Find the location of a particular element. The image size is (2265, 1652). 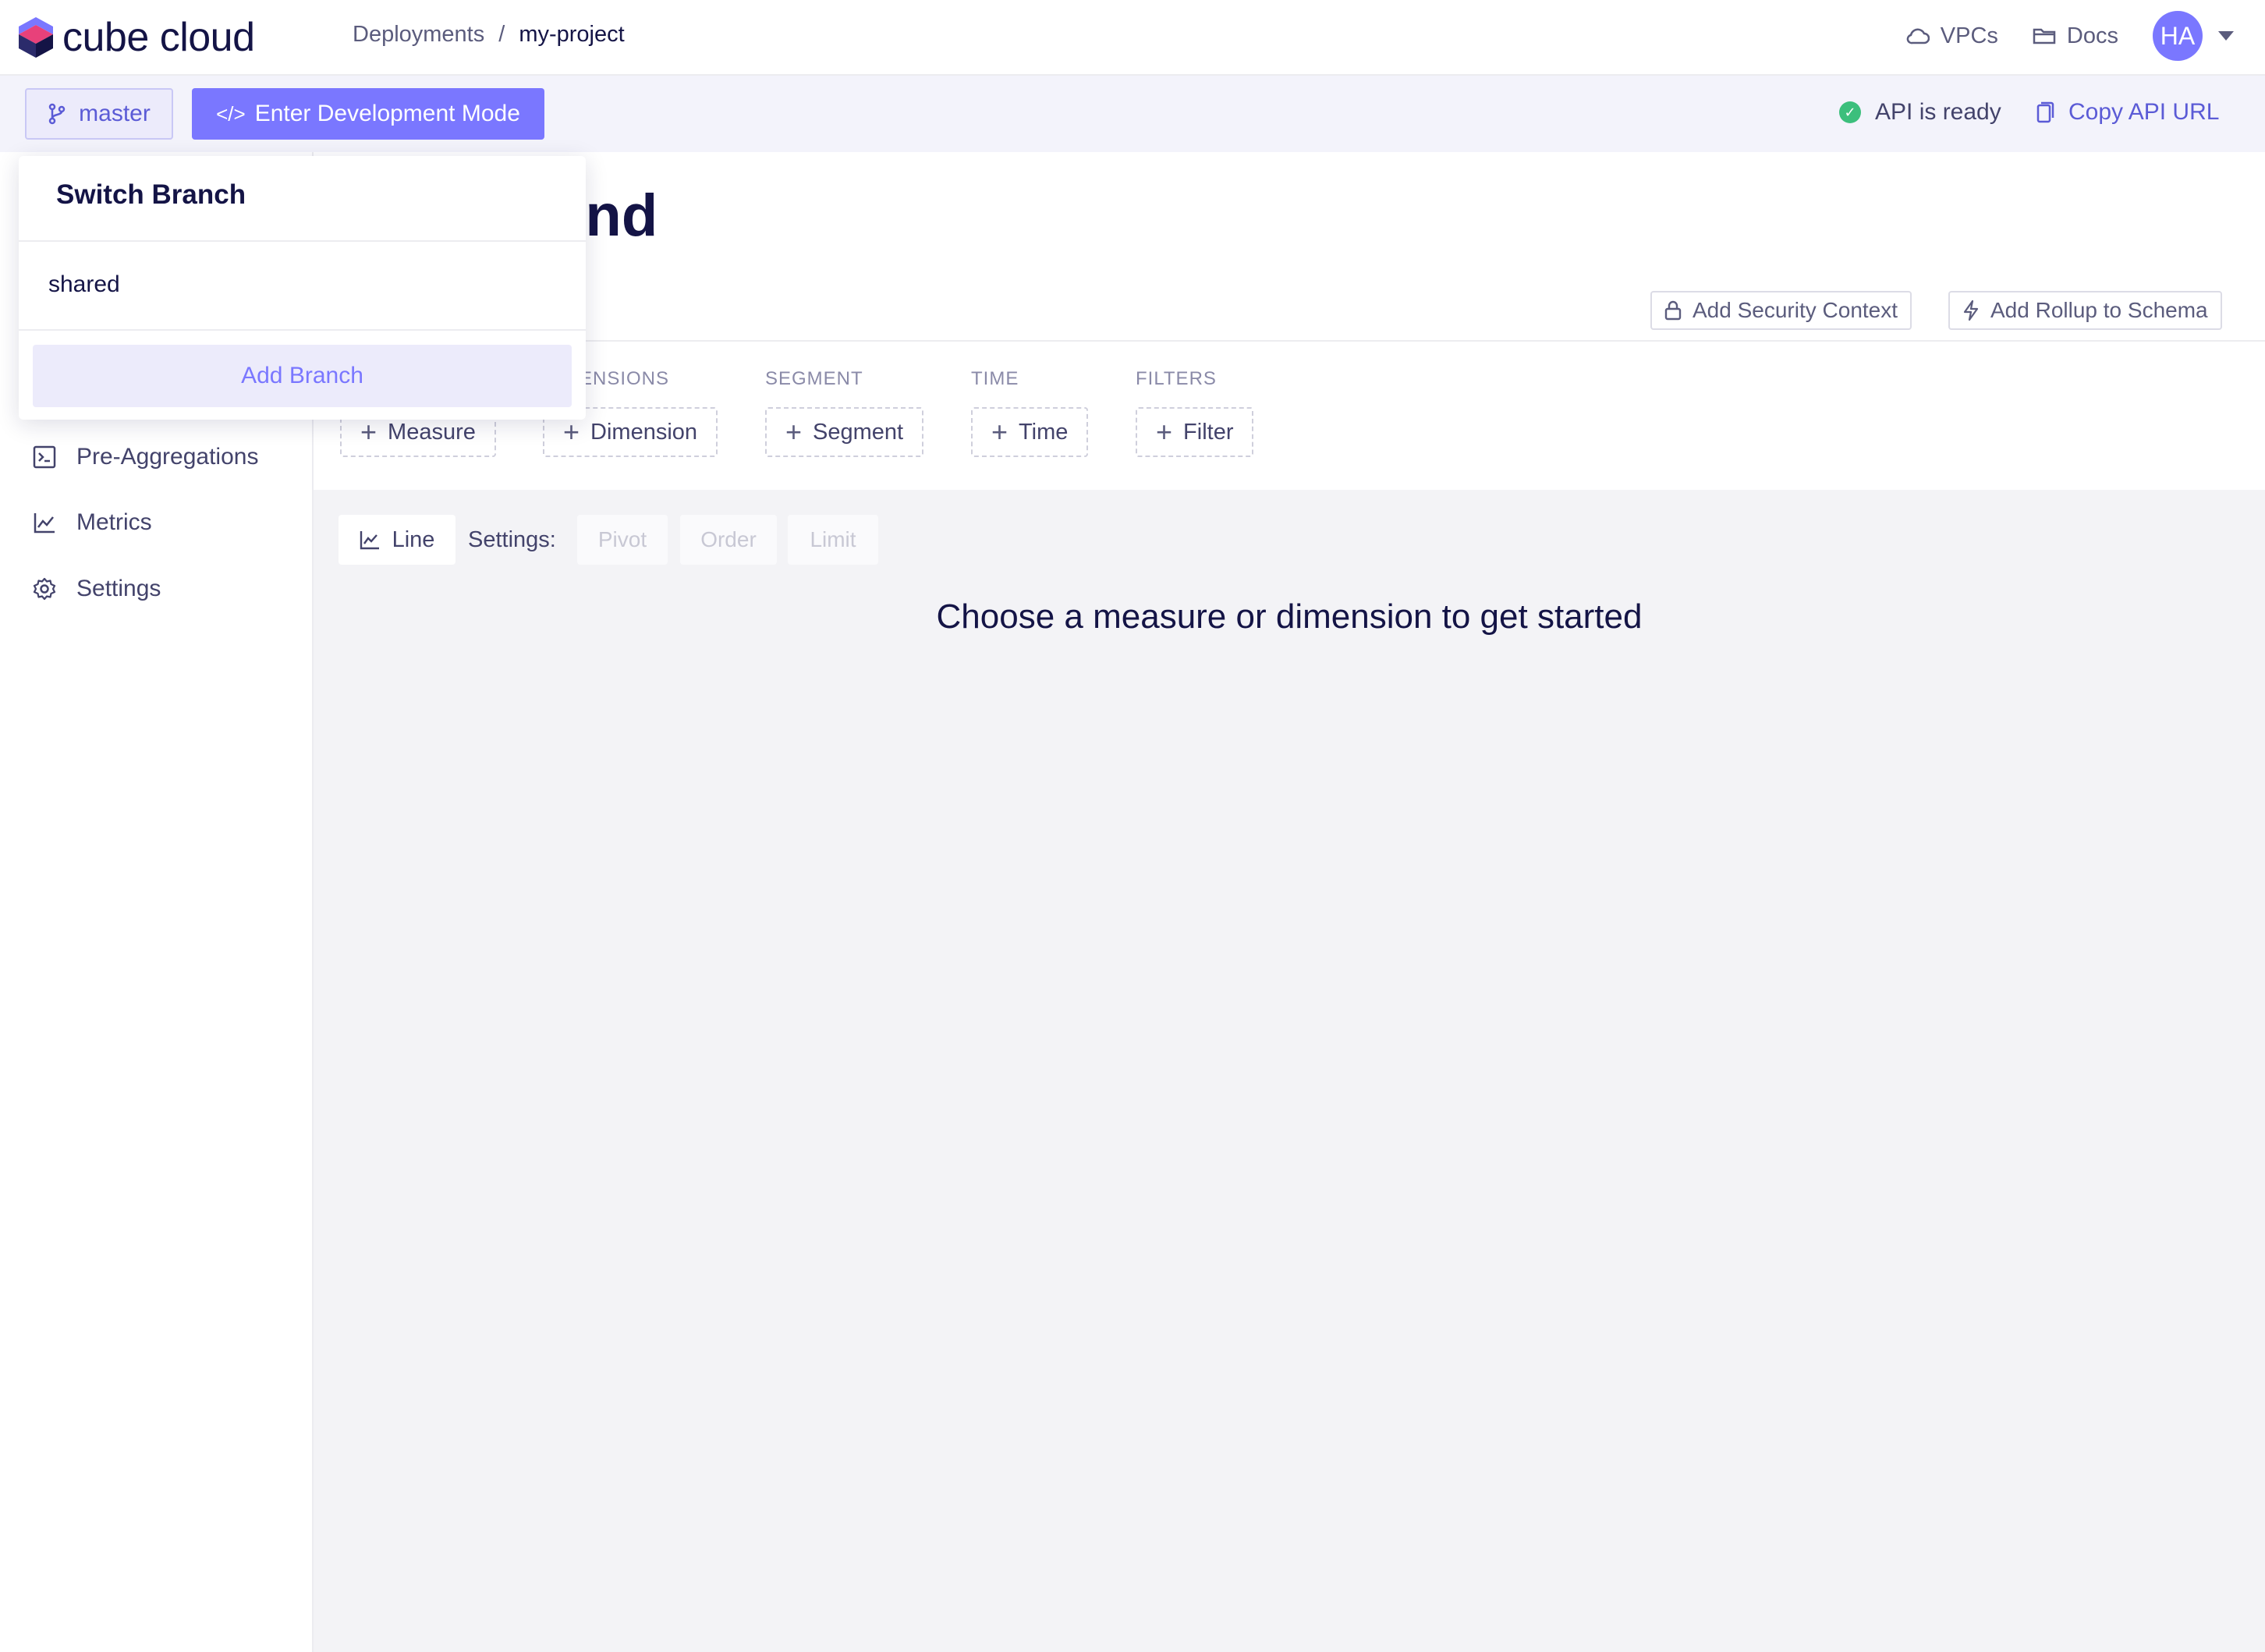

breadcrumb: Deployments / my-project is located at coordinates (489, 35).